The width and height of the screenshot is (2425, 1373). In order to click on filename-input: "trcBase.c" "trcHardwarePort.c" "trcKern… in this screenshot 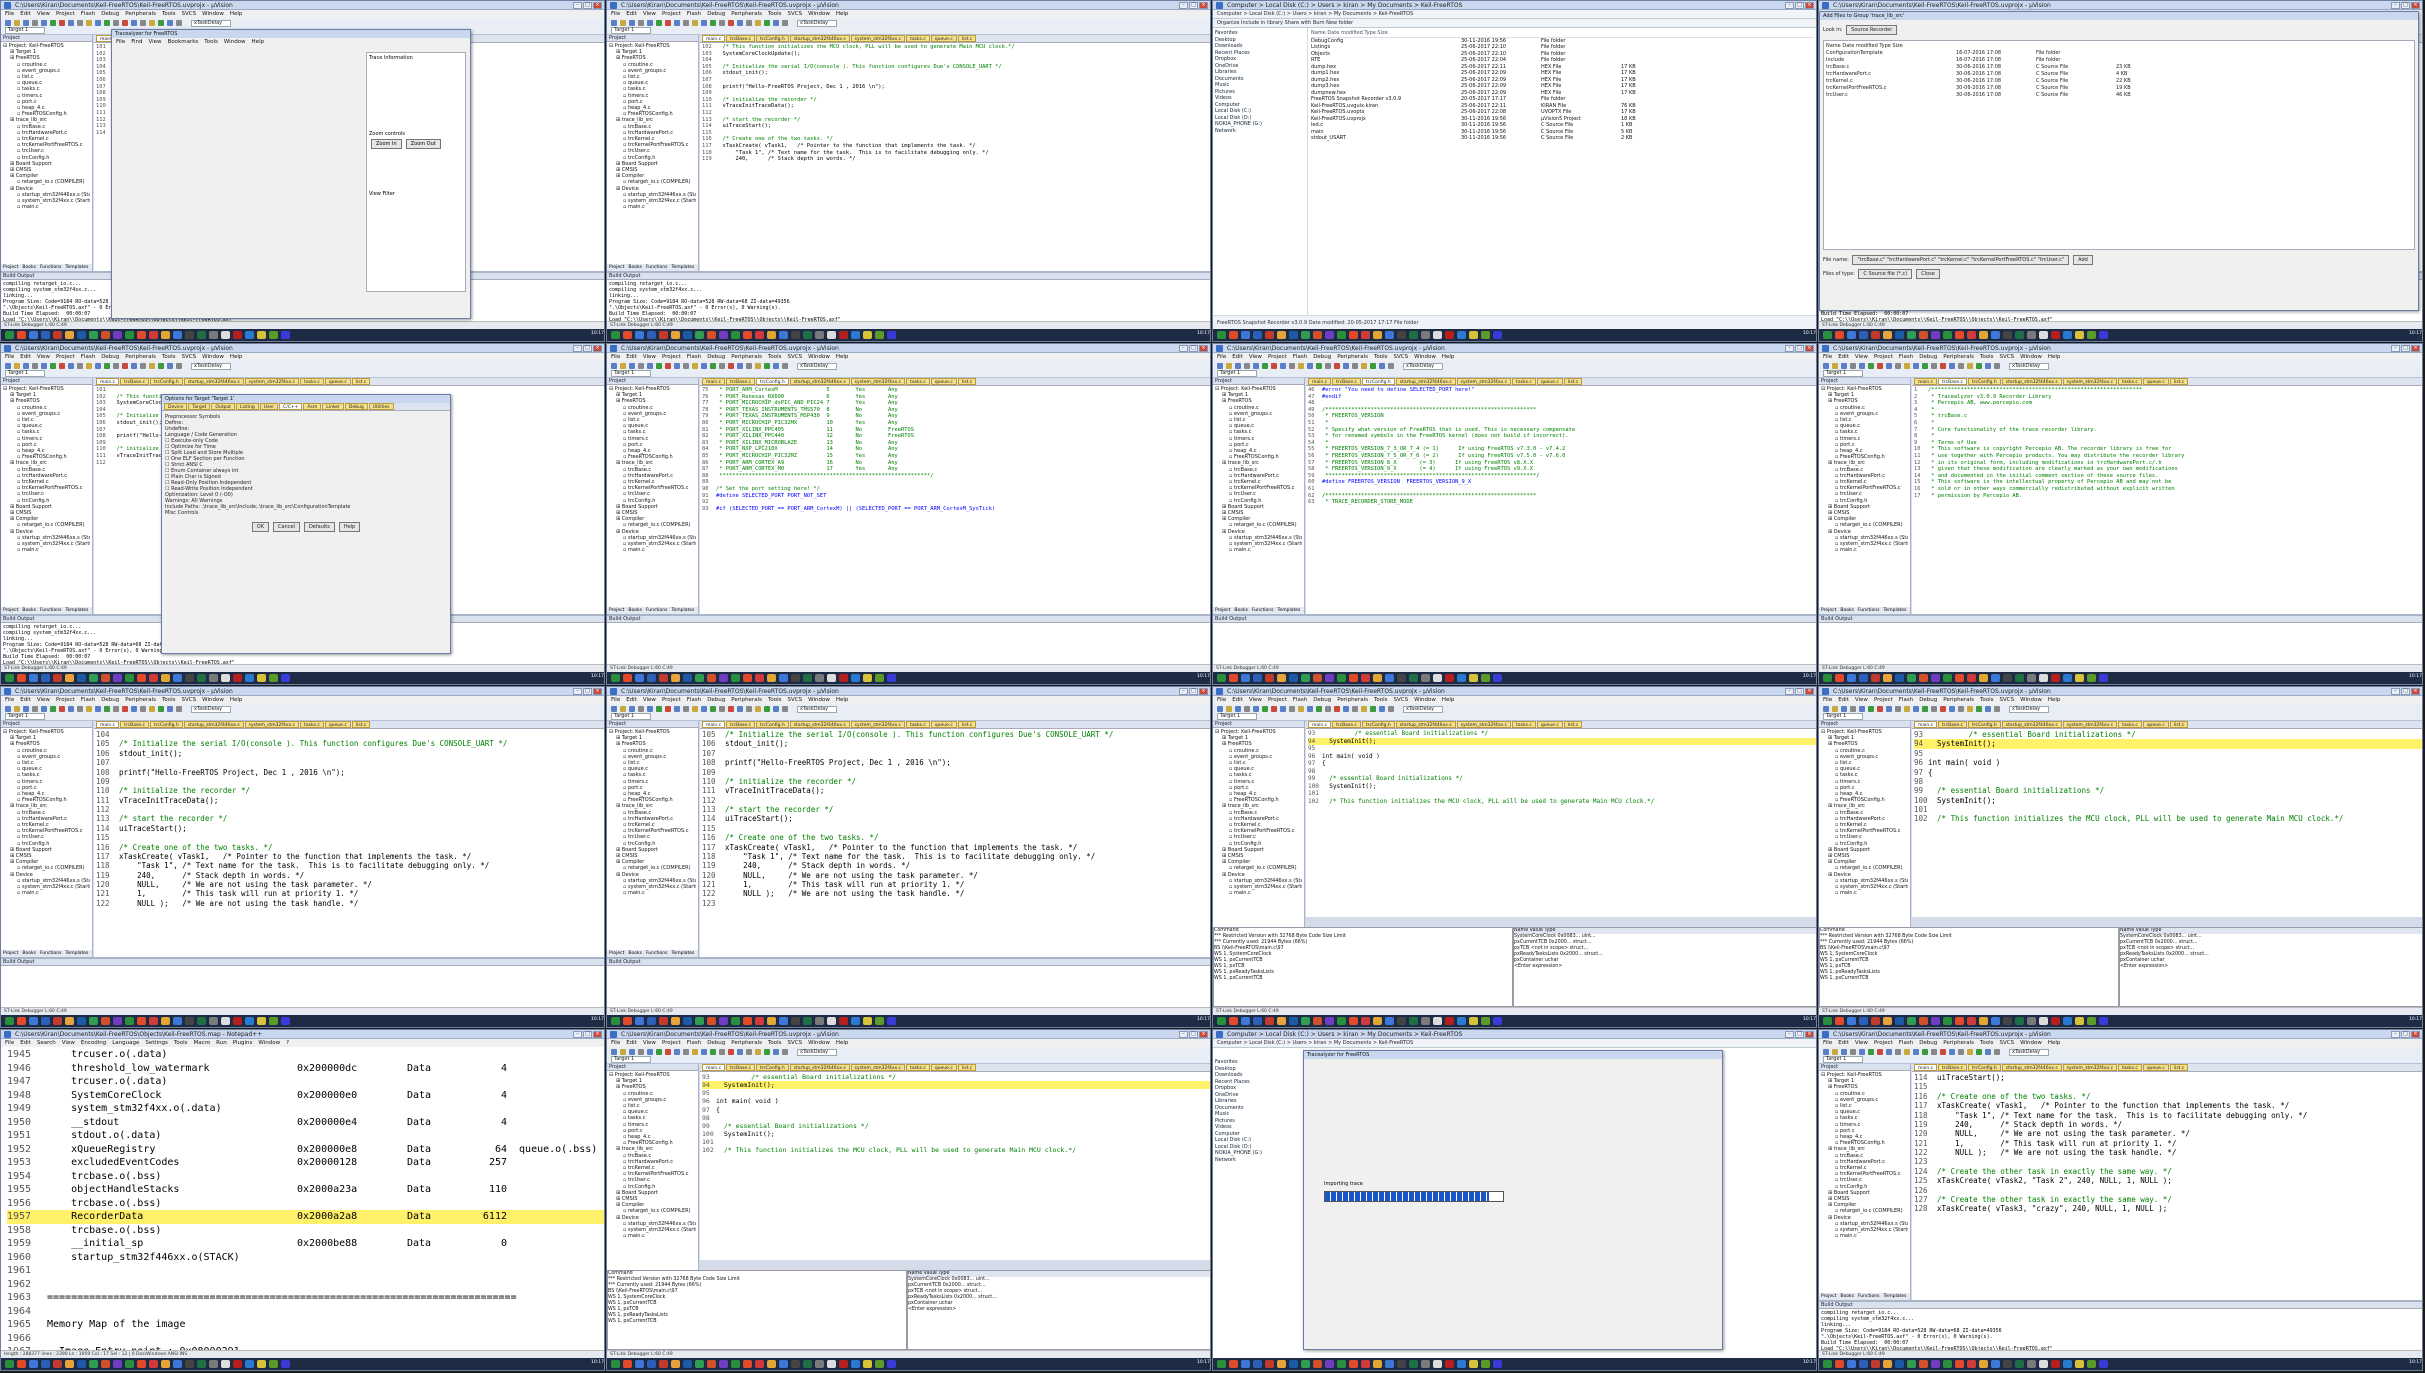, I will do `click(1961, 260)`.